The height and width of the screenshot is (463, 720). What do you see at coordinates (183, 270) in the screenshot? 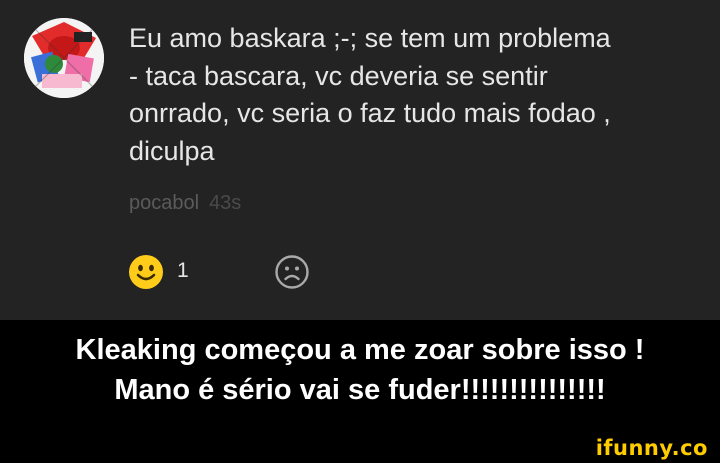
I see `smile-count: 1` at bounding box center [183, 270].